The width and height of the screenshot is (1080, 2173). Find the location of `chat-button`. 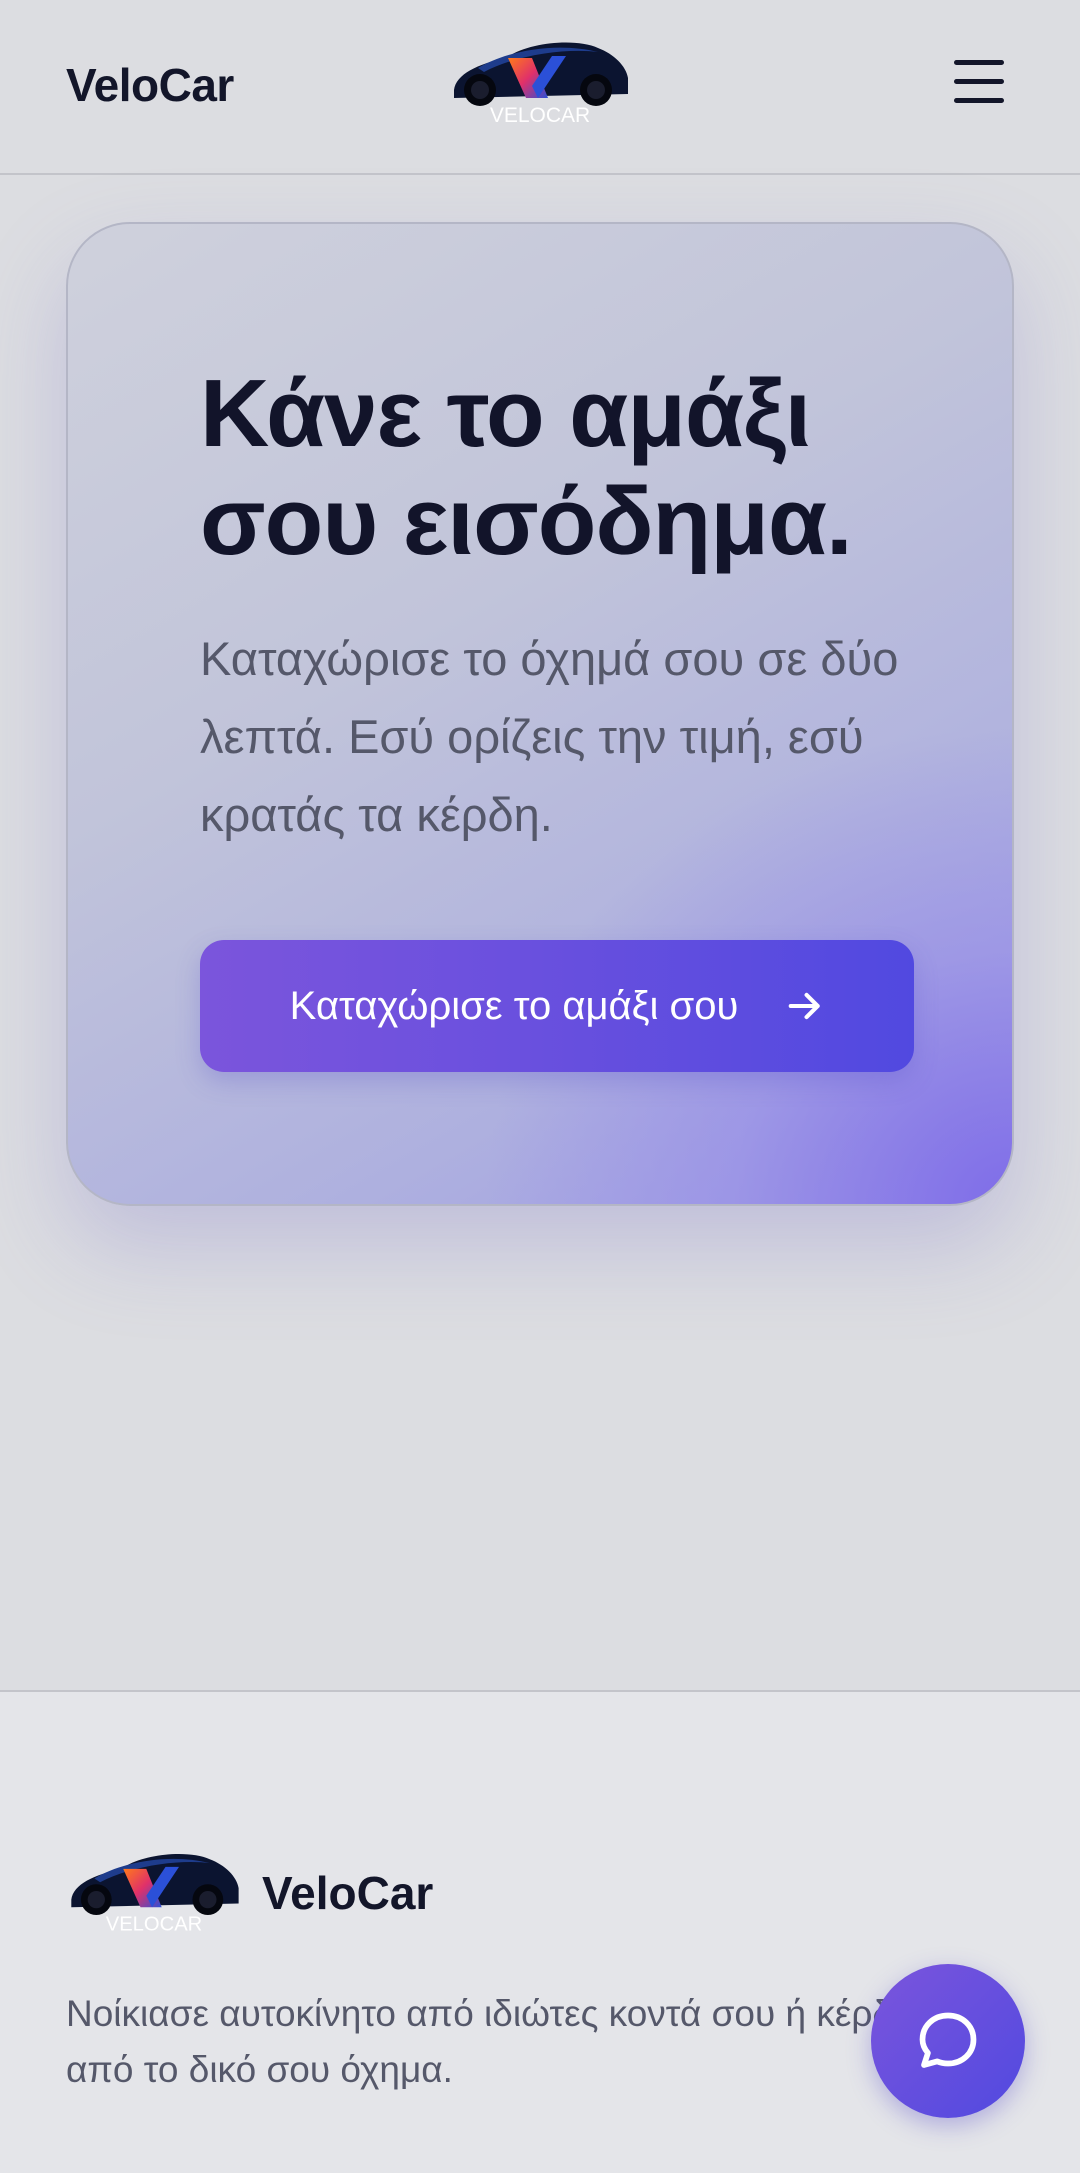

chat-button is located at coordinates (948, 2041).